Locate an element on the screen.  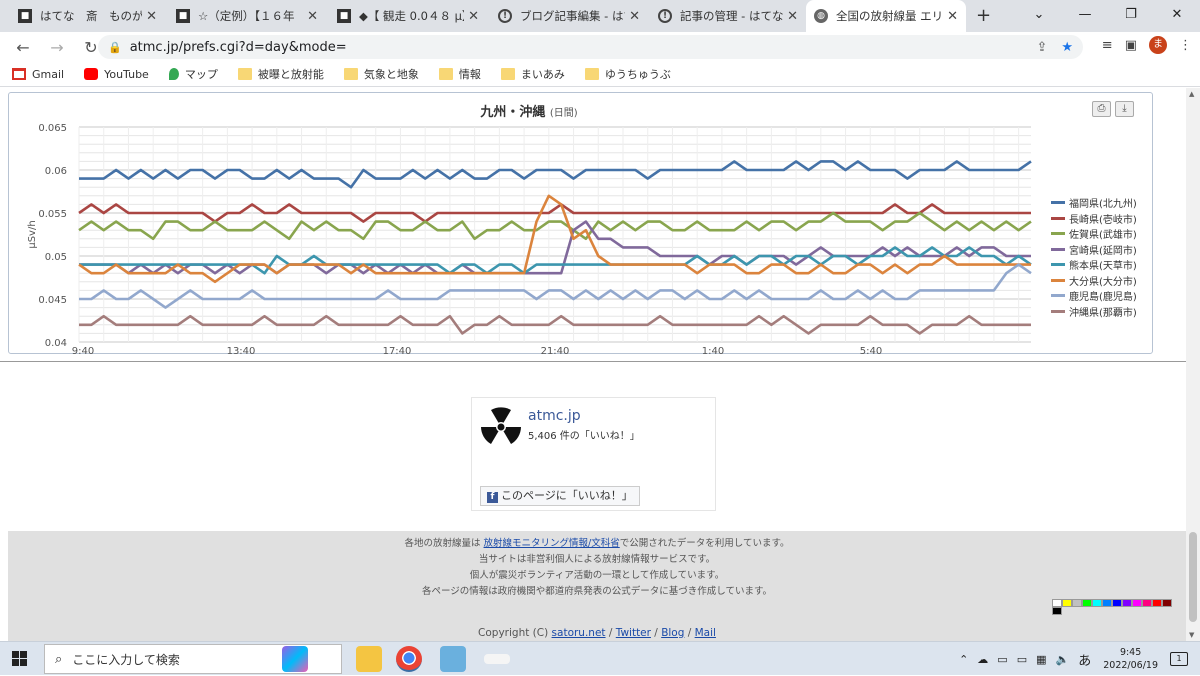
restore-button: ❐ is located at coordinates (1131, 16).